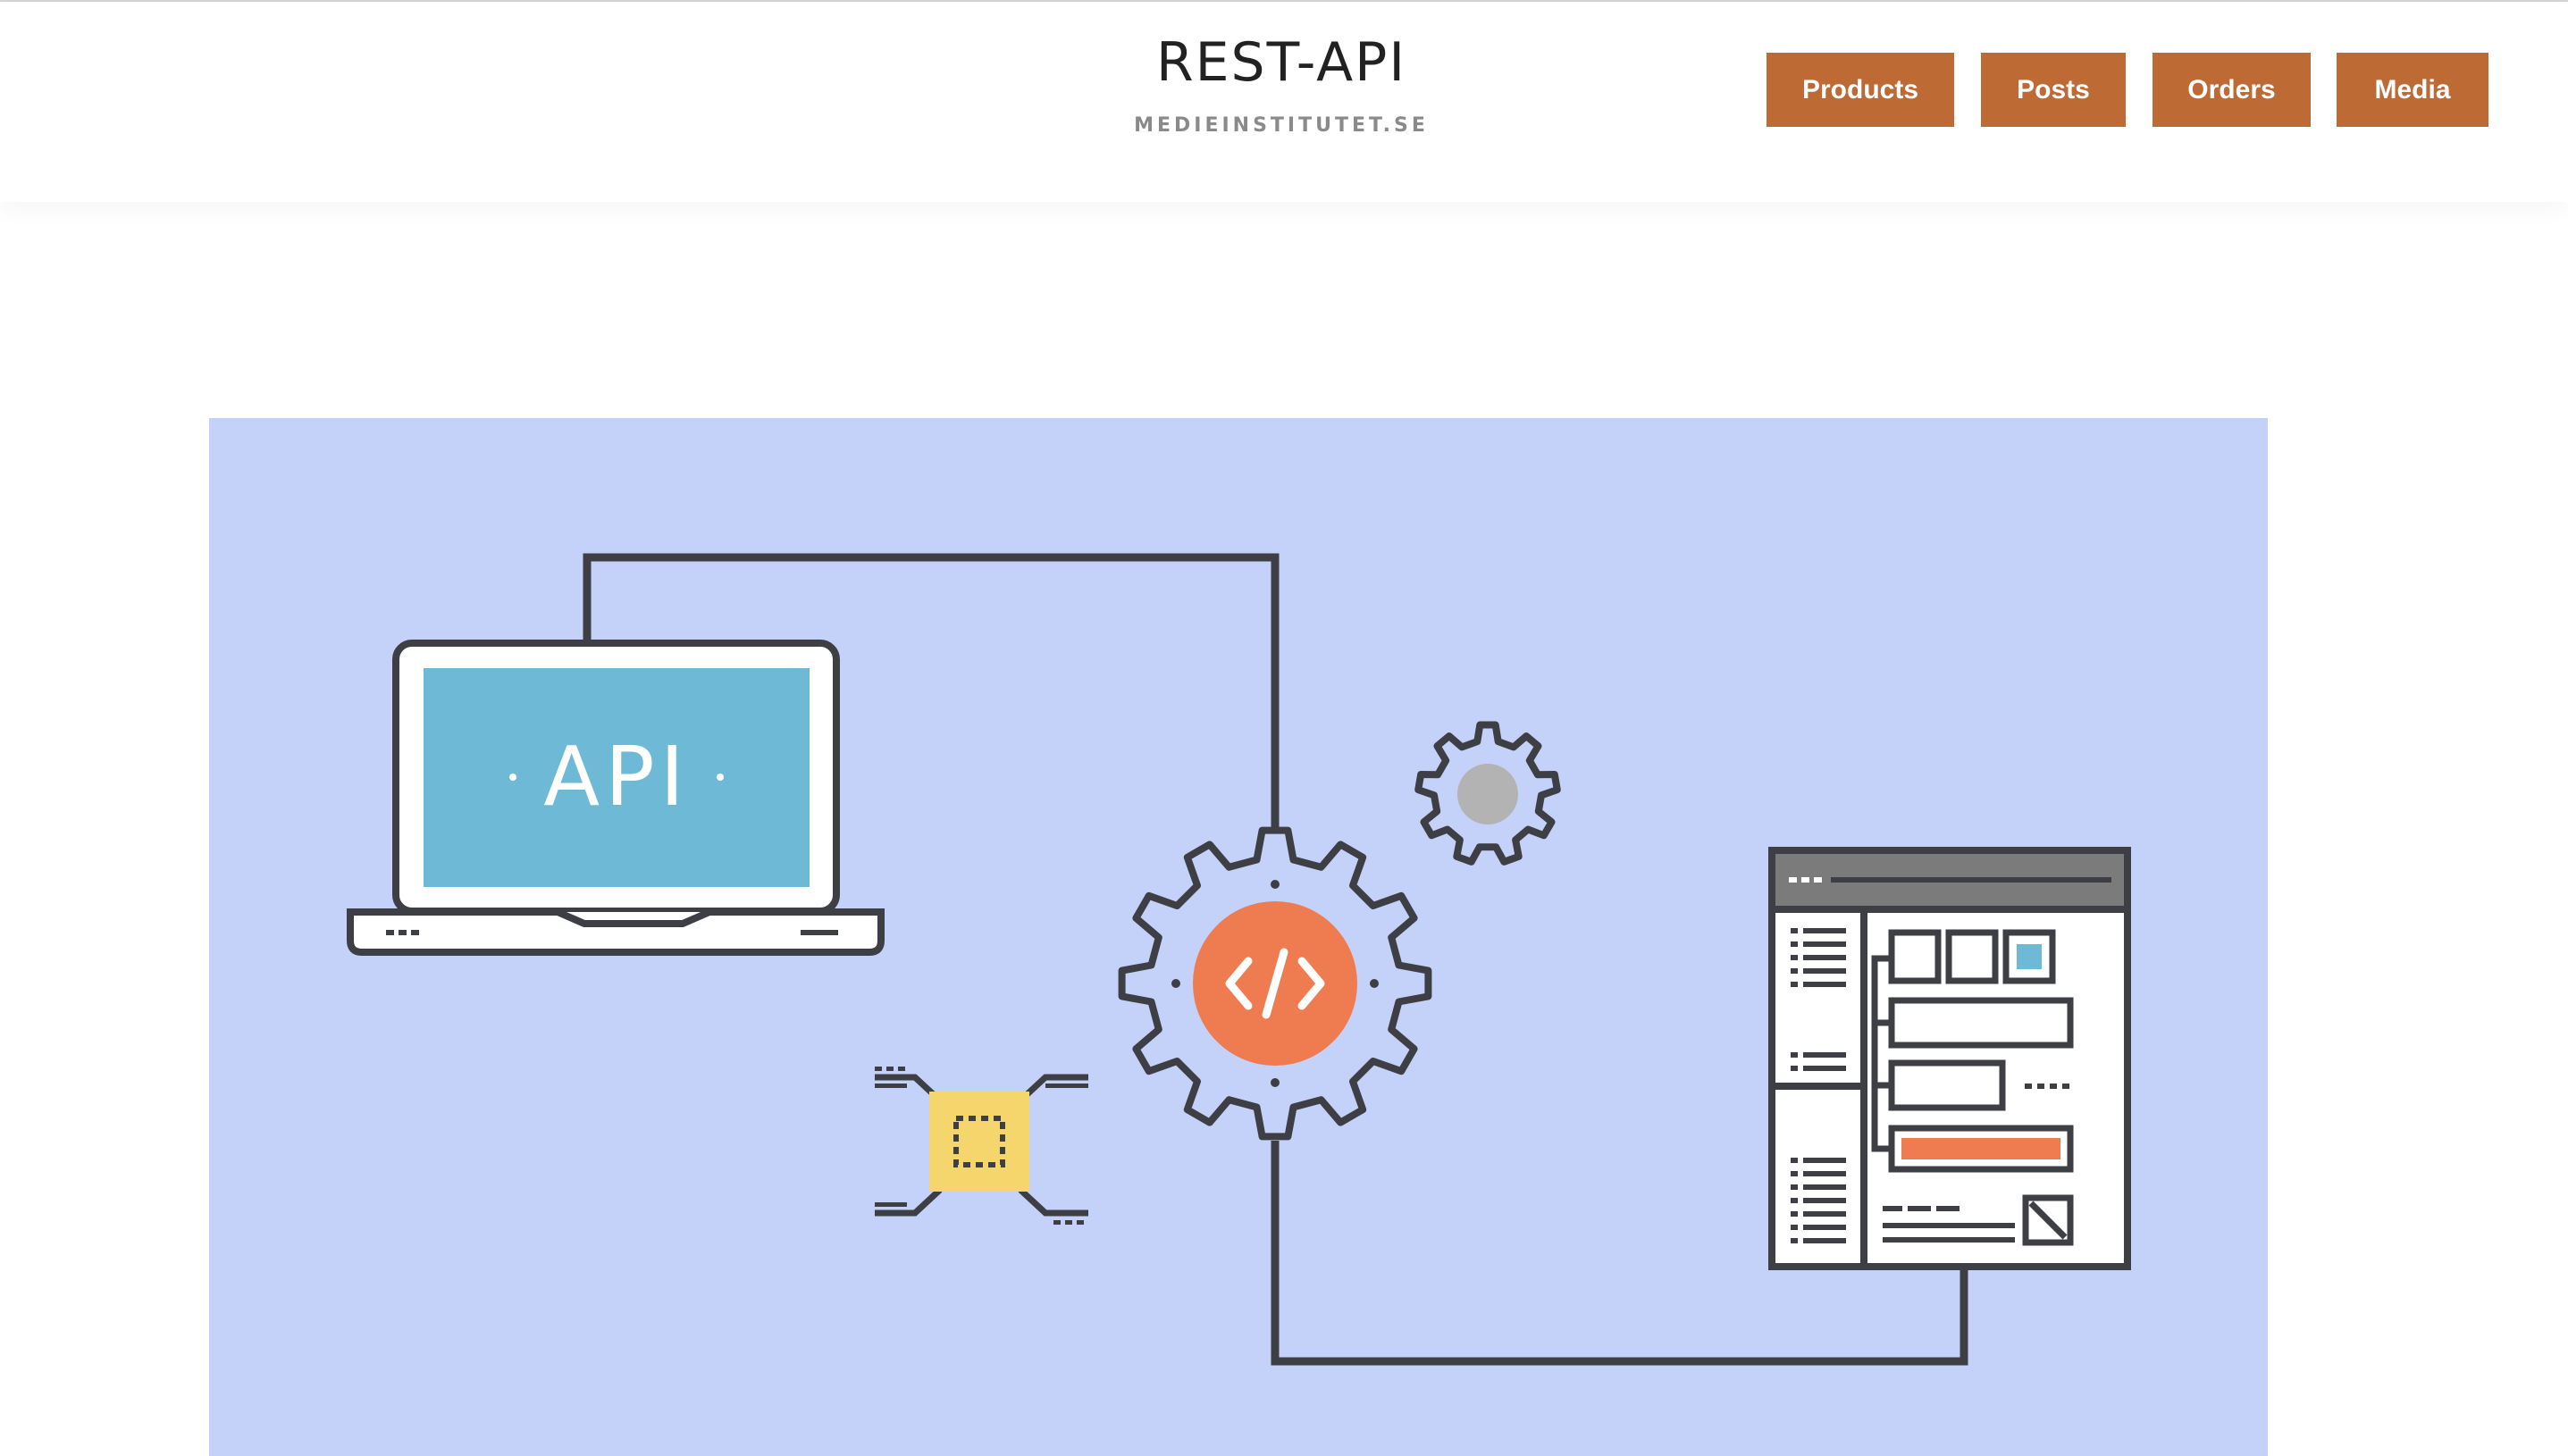 The height and width of the screenshot is (1456, 2568). Describe the element at coordinates (2412, 90) in the screenshot. I see `nav-media-button: Media` at that location.